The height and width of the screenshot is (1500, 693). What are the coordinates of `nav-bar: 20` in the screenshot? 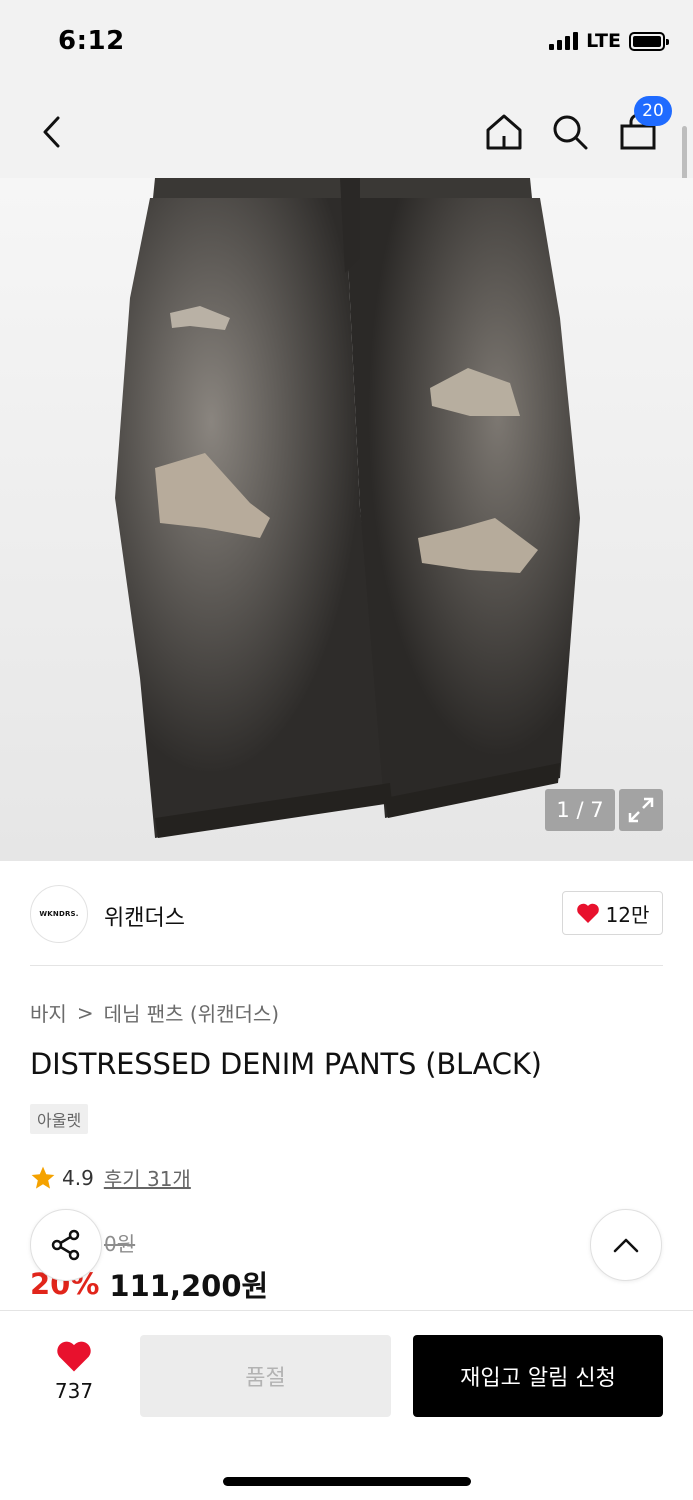 It's located at (346, 133).